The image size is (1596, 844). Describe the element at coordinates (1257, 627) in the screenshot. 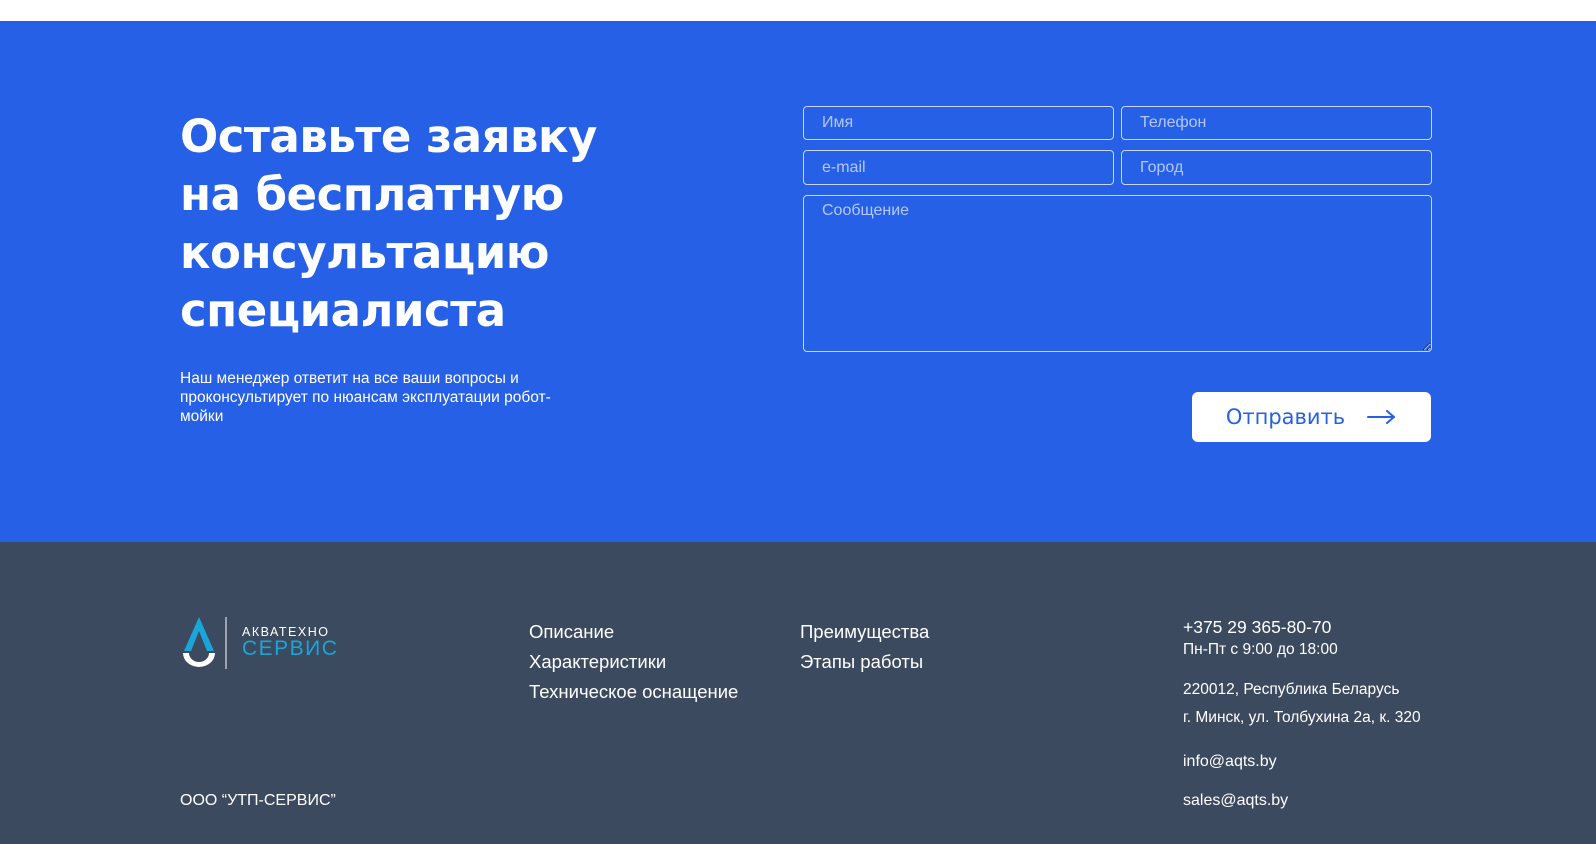

I see `contact-phone: +375 29 365-80-70` at that location.